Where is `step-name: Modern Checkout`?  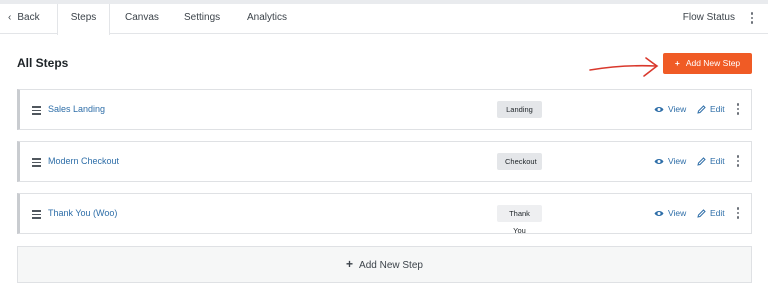
step-name: Modern Checkout is located at coordinates (83, 161).